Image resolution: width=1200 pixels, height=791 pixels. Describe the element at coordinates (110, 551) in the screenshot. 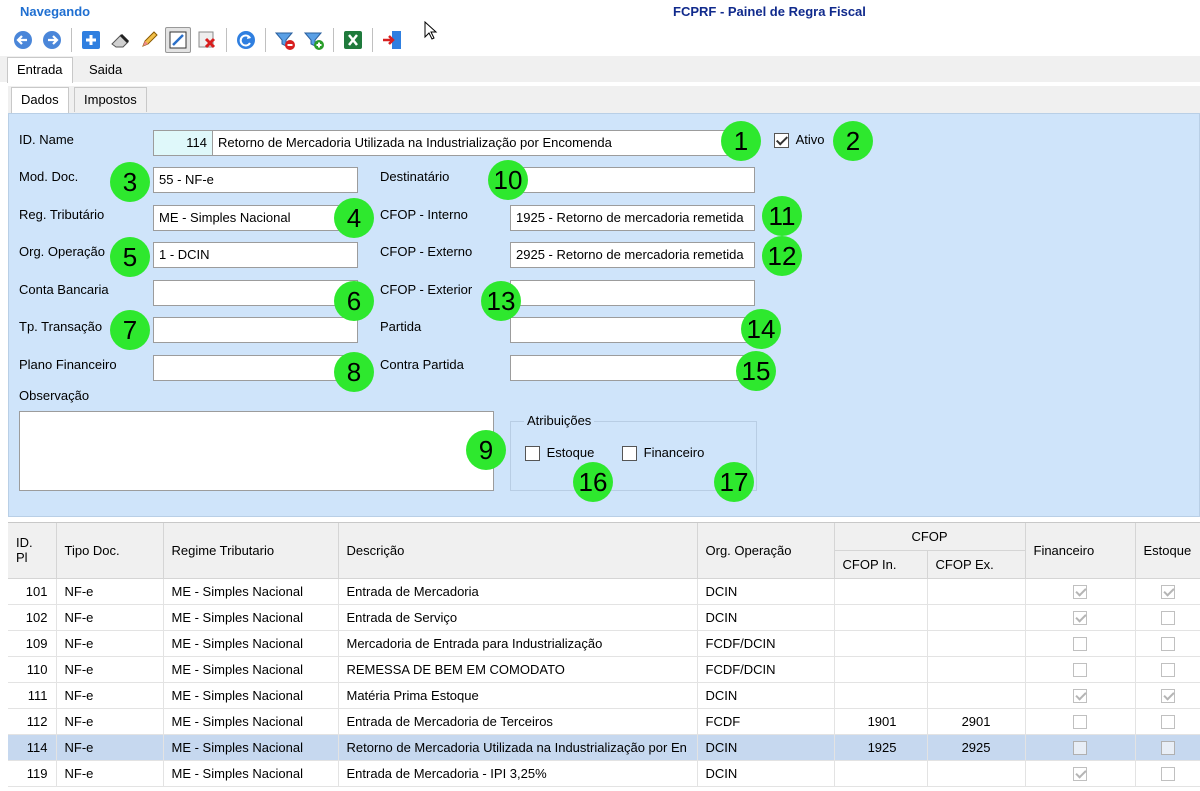

I see `col-header-tipo-doc: Tipo Doc.` at that location.